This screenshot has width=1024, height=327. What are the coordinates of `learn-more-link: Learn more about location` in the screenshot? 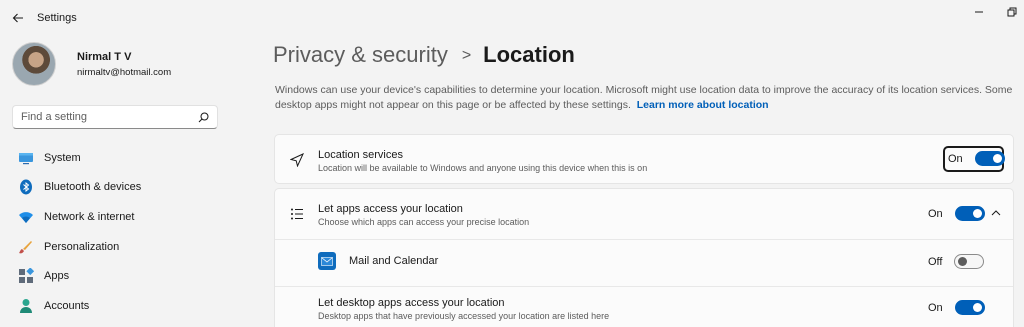 It's located at (703, 105).